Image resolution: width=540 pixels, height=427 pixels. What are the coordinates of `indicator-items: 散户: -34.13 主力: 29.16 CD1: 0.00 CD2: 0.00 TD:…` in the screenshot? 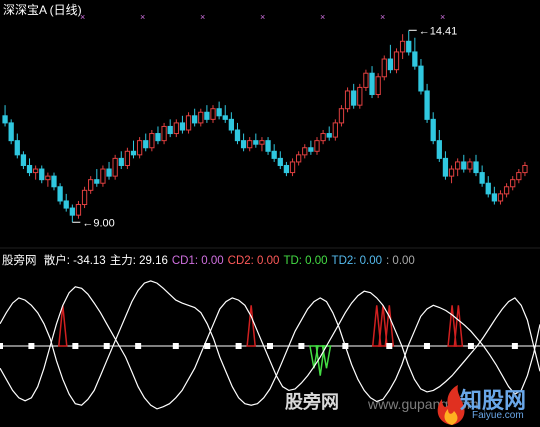 It's located at (231, 261).